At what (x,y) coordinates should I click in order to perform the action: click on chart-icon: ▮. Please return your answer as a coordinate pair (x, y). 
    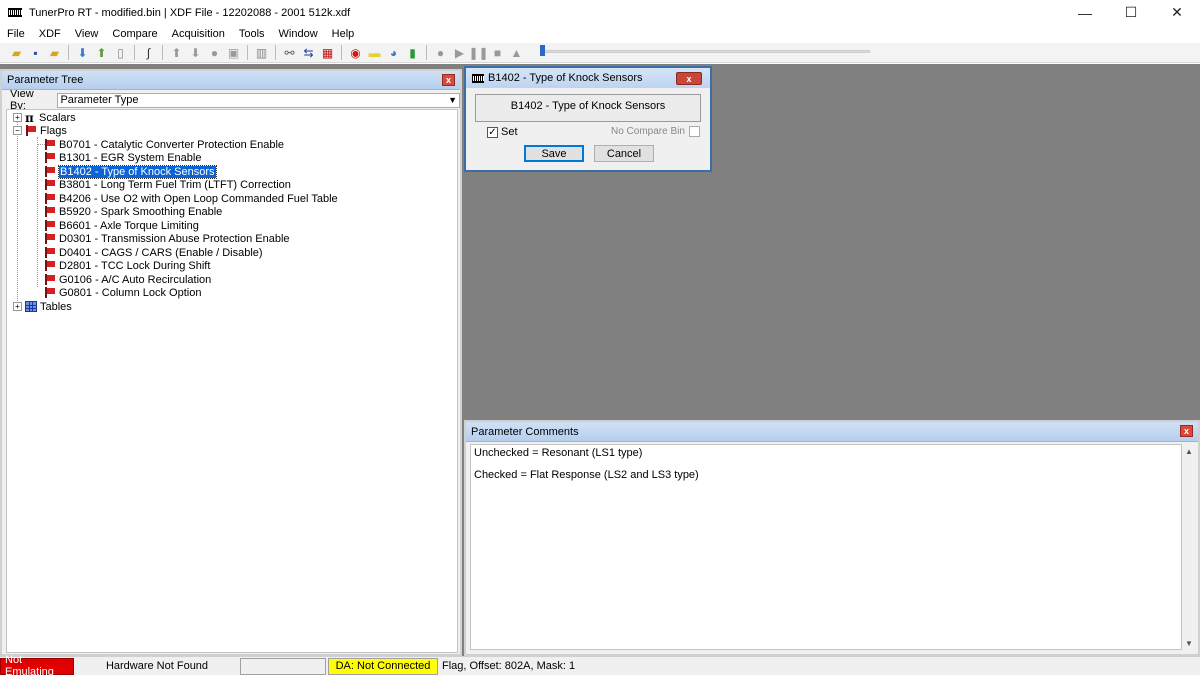
    Looking at the image, I should click on (412, 53).